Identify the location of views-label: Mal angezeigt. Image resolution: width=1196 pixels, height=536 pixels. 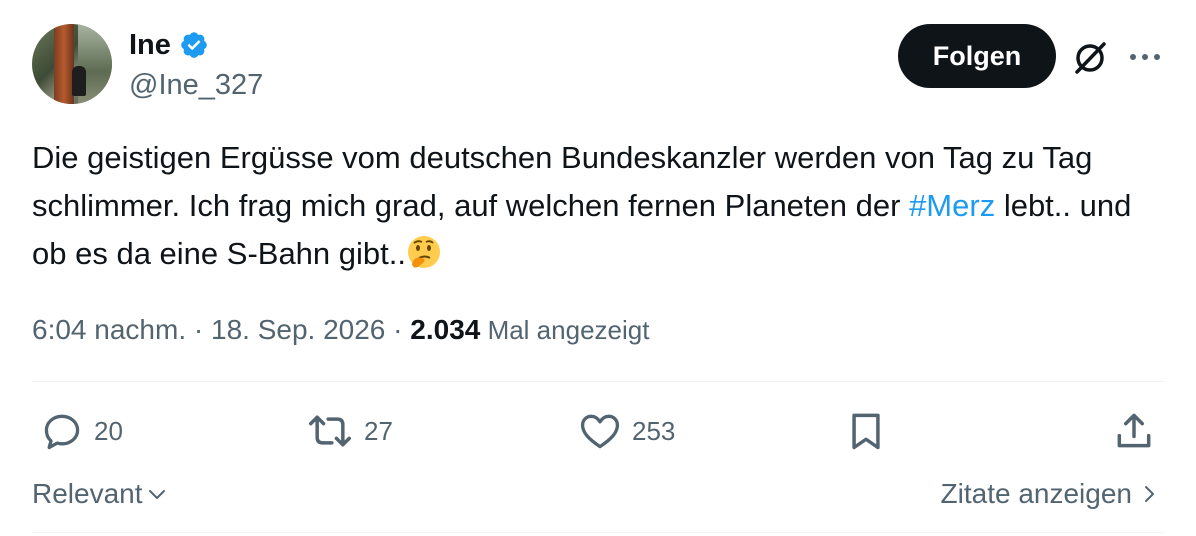
(565, 330).